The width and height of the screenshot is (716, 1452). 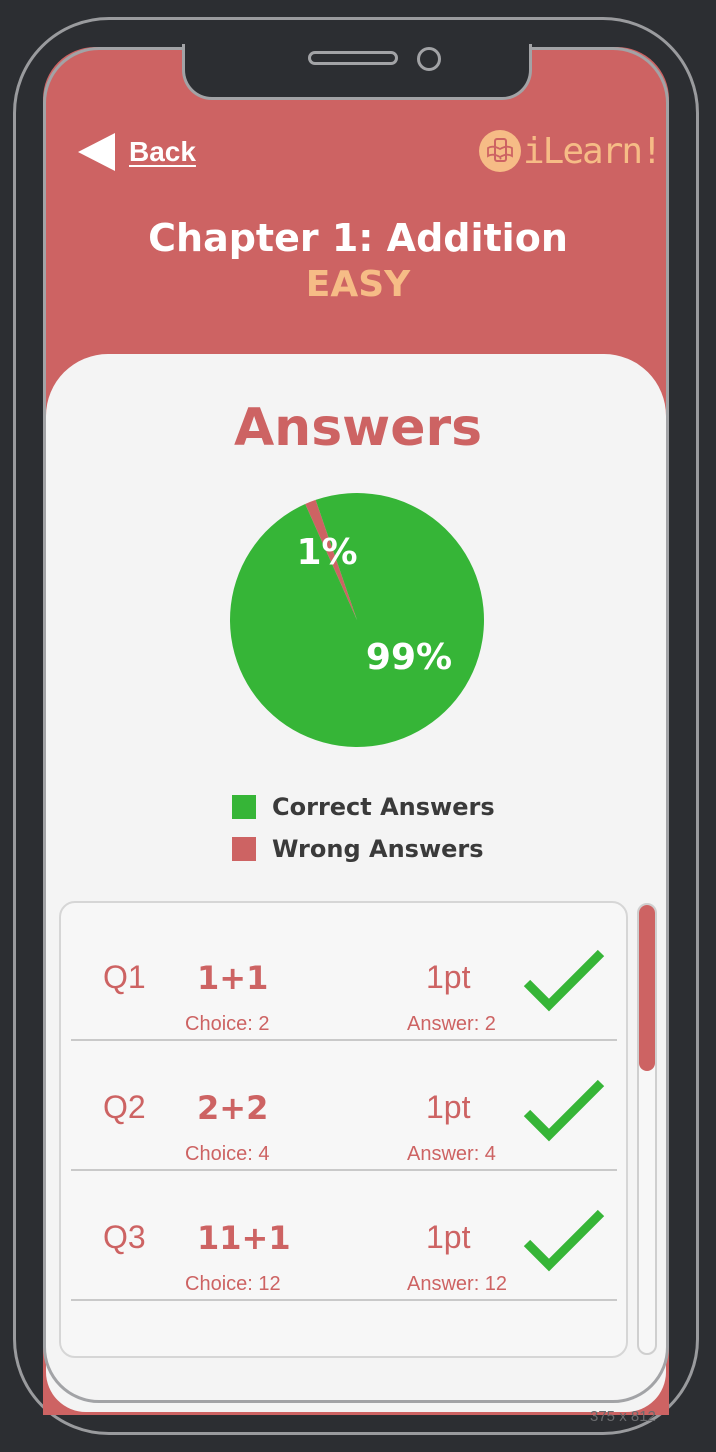 I want to click on legend-item-wrong: Wrong Answers, so click(x=363, y=849).